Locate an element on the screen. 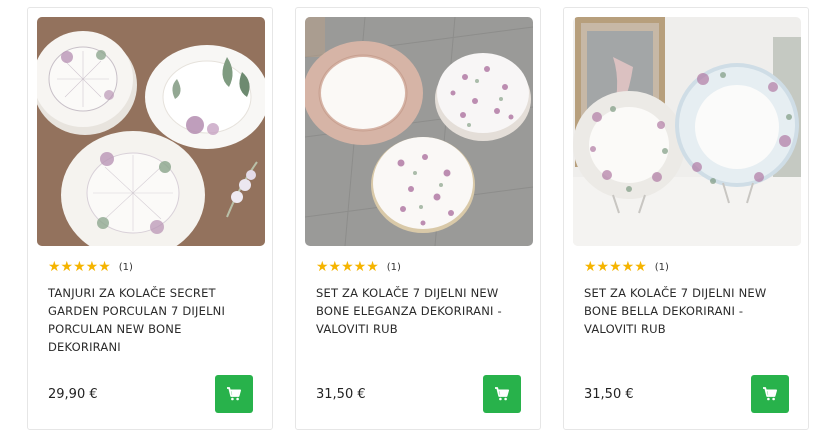 The image size is (840, 437). product-price: 29,90 € is located at coordinates (73, 394).